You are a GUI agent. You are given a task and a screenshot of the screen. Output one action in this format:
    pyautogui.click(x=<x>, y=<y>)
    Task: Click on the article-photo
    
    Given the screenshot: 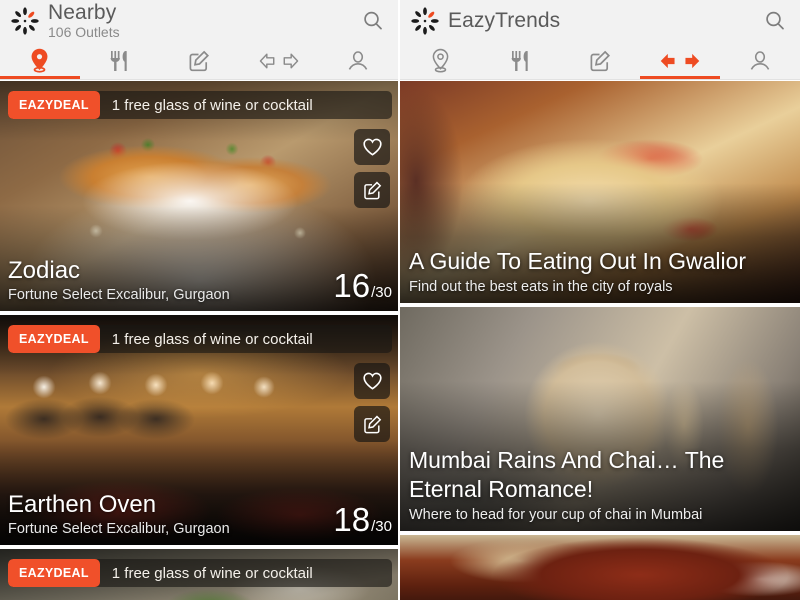 What is the action you would take?
    pyautogui.click(x=600, y=567)
    